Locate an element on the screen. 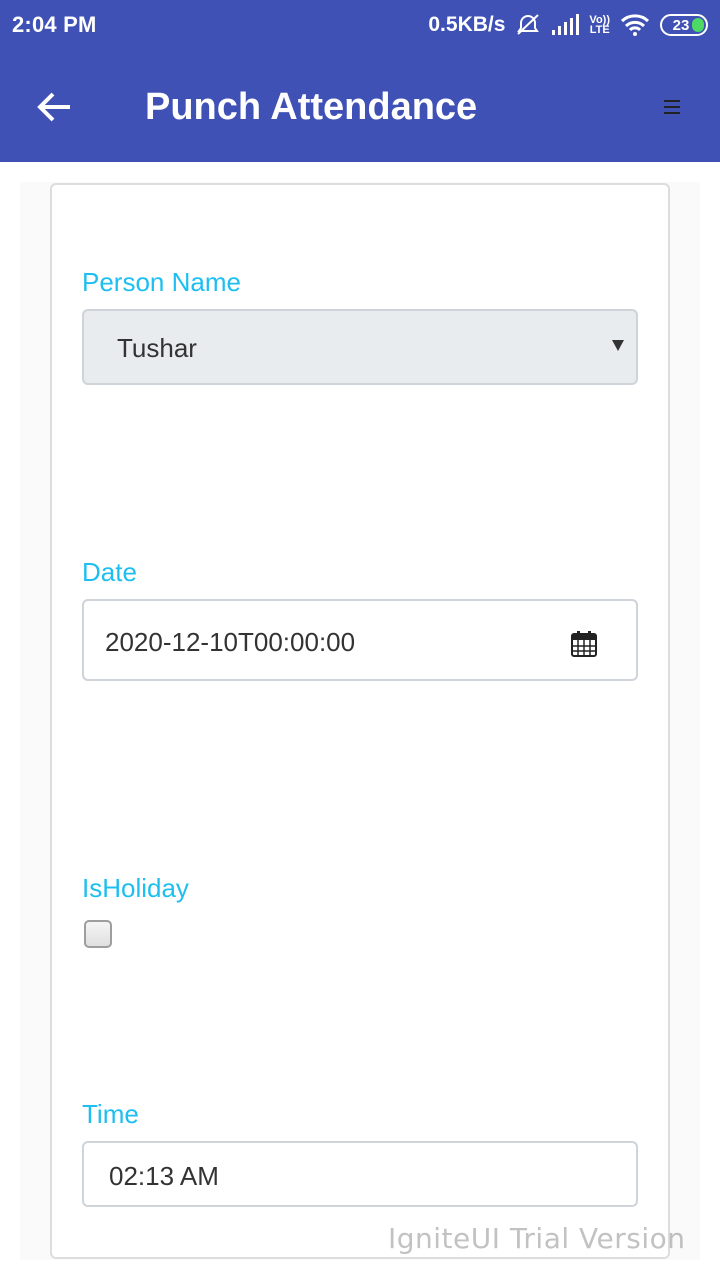 The width and height of the screenshot is (720, 1280). back-button is located at coordinates (55, 107).